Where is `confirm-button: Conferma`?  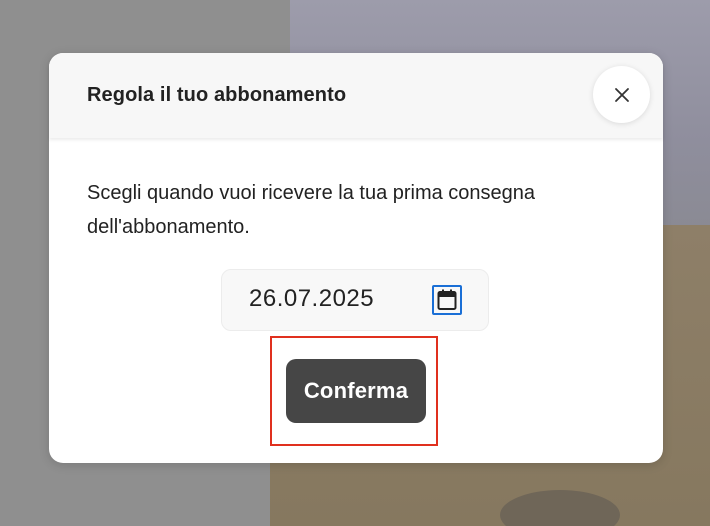 confirm-button: Conferma is located at coordinates (356, 391).